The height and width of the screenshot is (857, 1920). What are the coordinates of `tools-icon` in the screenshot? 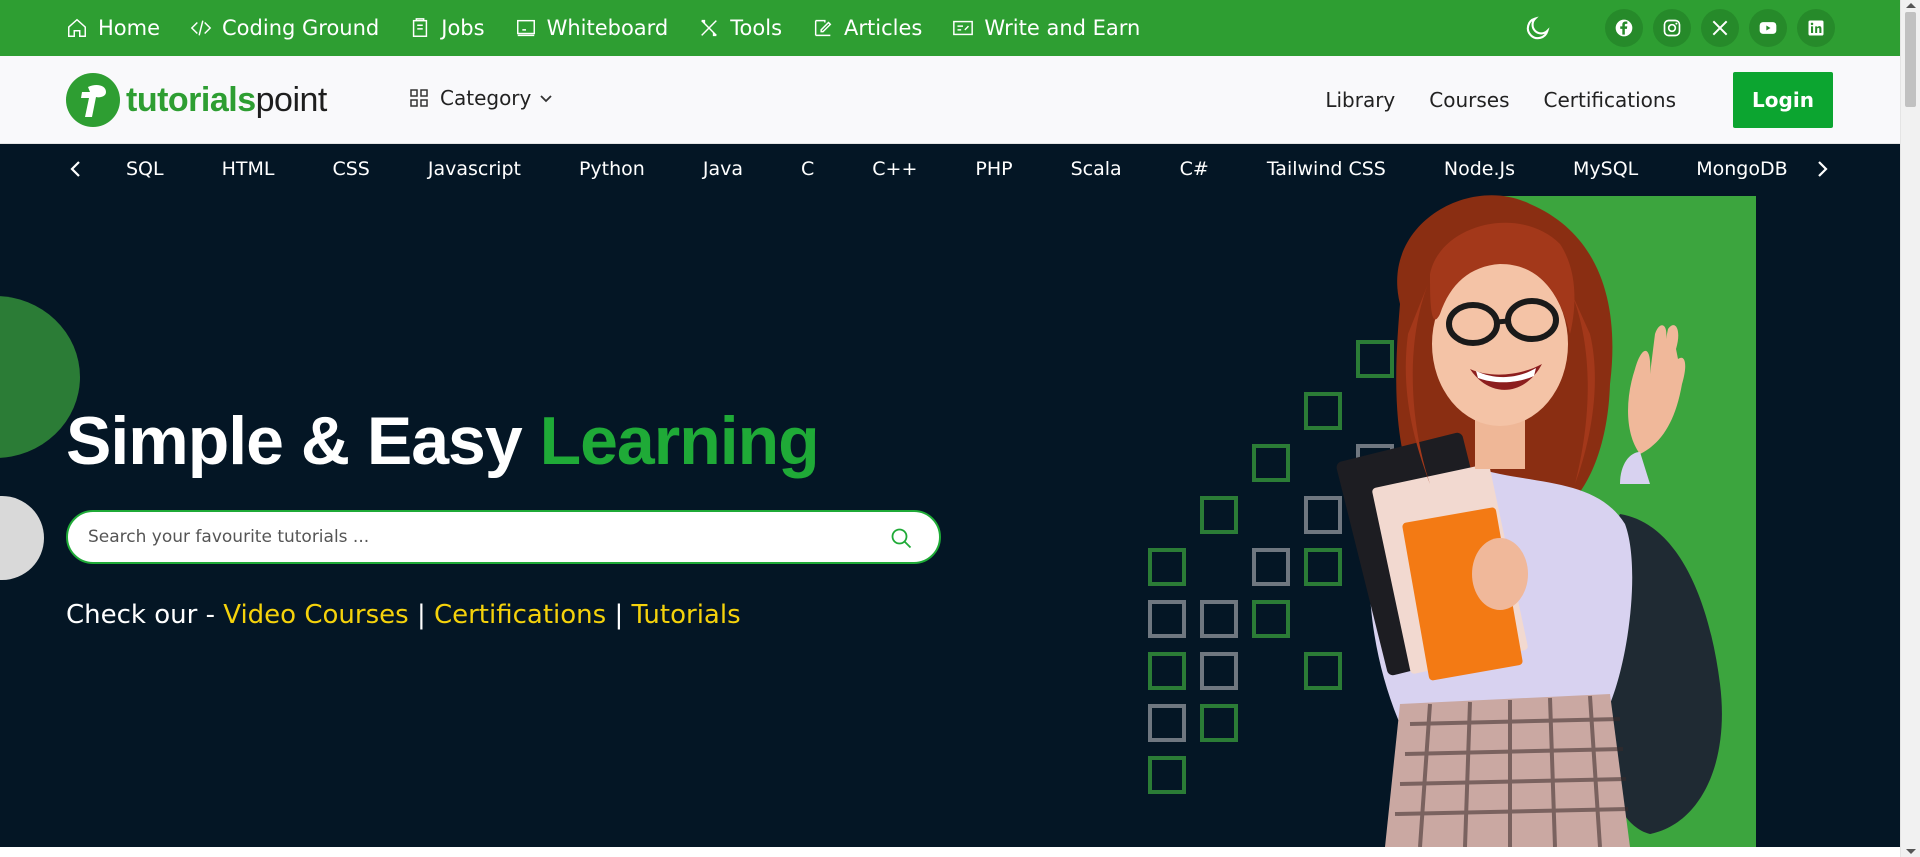 It's located at (709, 28).